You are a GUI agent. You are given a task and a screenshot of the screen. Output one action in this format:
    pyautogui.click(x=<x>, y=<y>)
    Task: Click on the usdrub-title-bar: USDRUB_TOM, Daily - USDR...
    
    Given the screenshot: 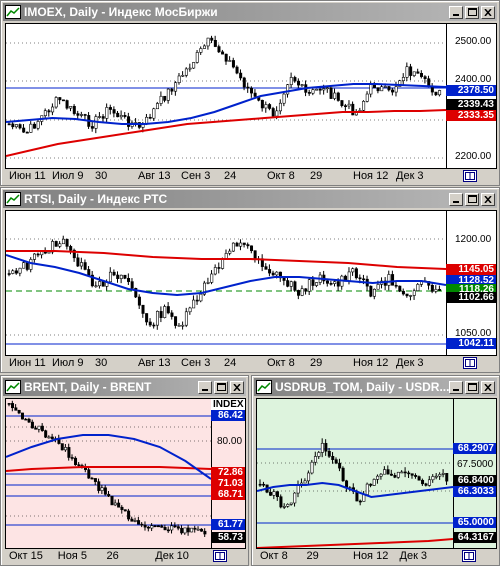 What is the action you would take?
    pyautogui.click(x=375, y=387)
    